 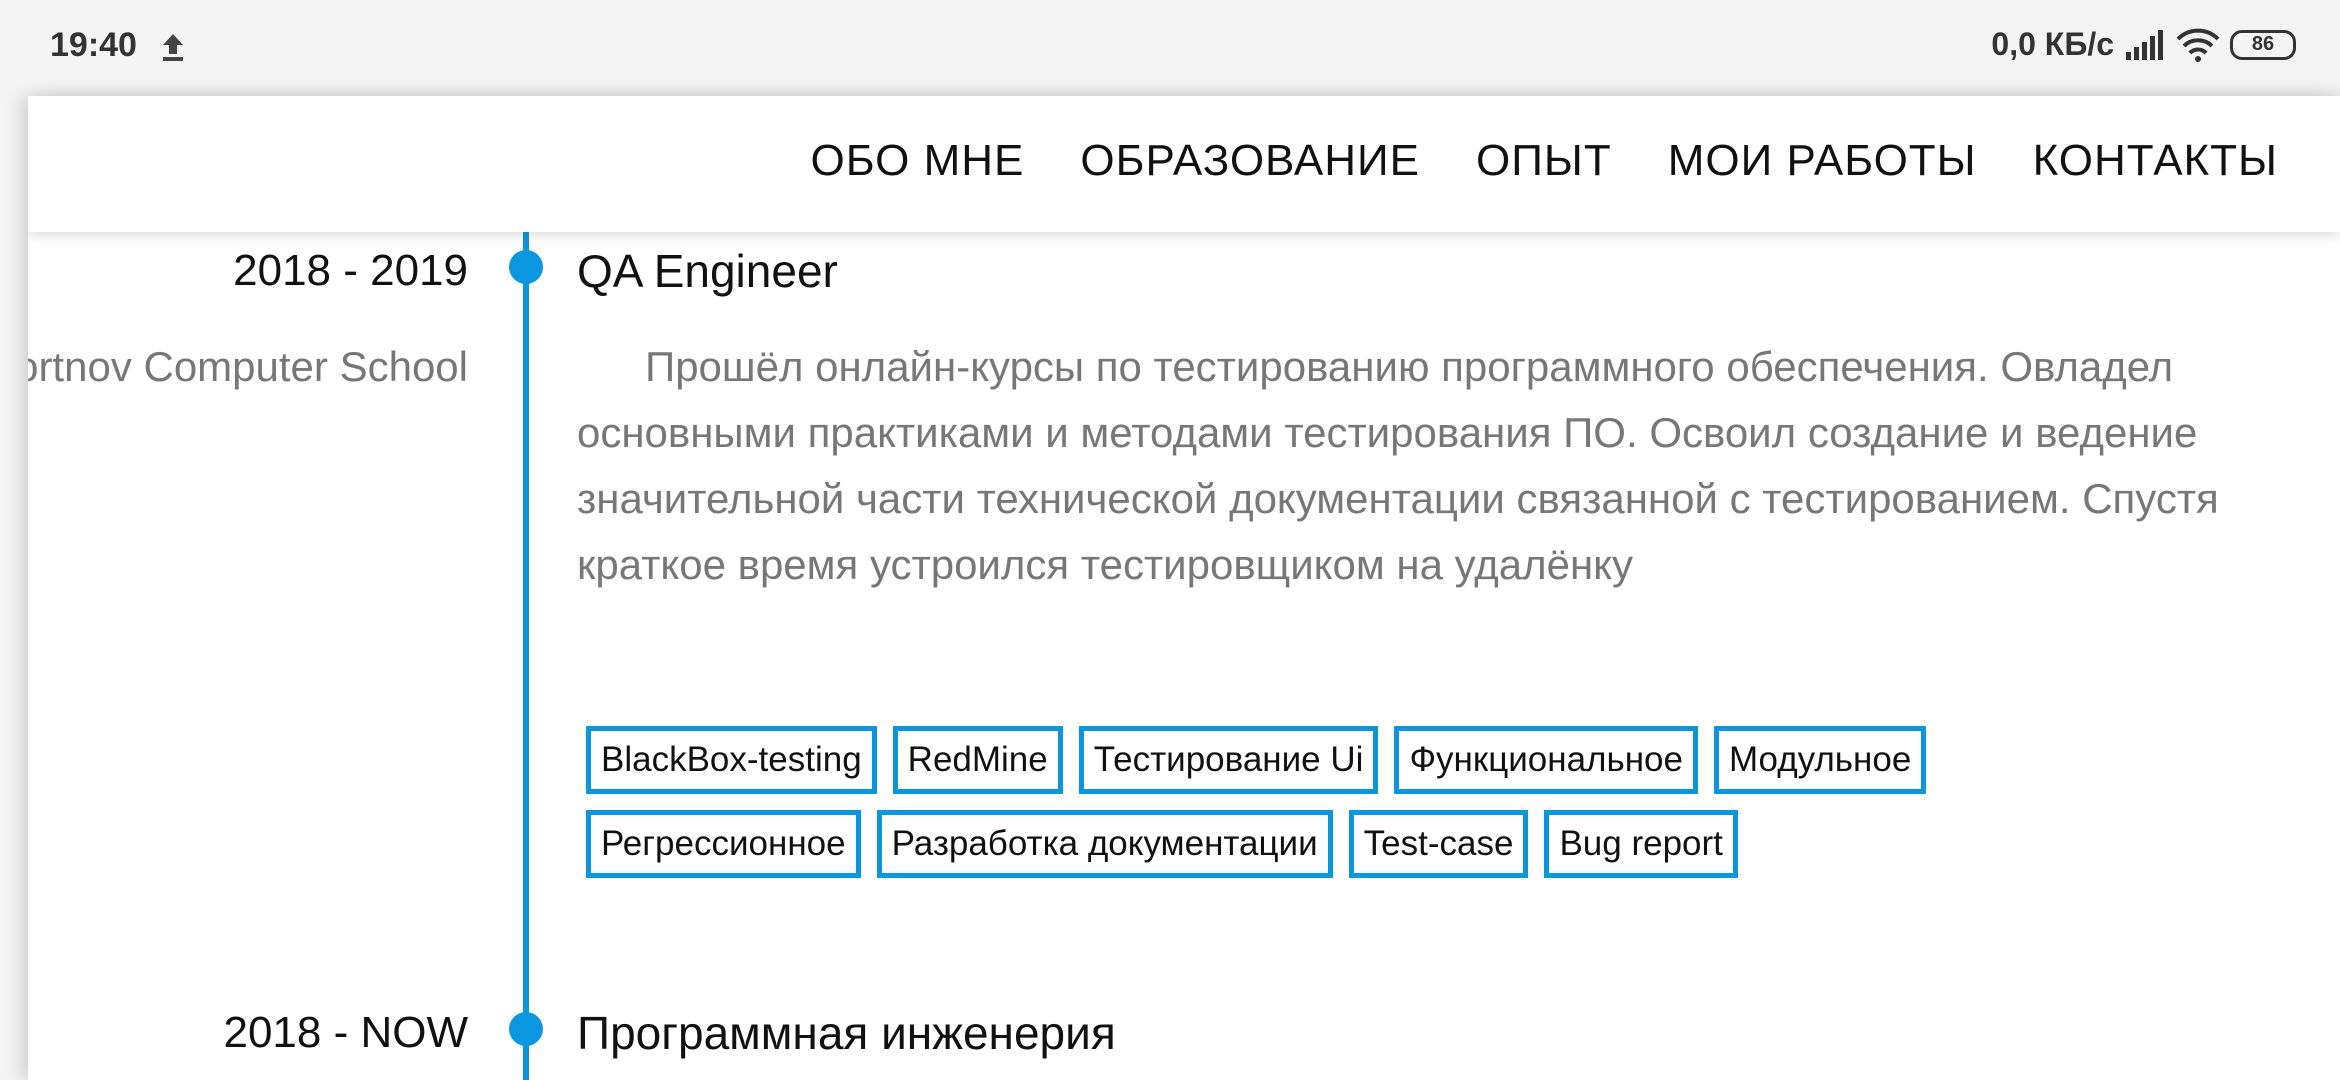 I want to click on status-right: 0,0 КБ/с 86, so click(x=2143, y=44).